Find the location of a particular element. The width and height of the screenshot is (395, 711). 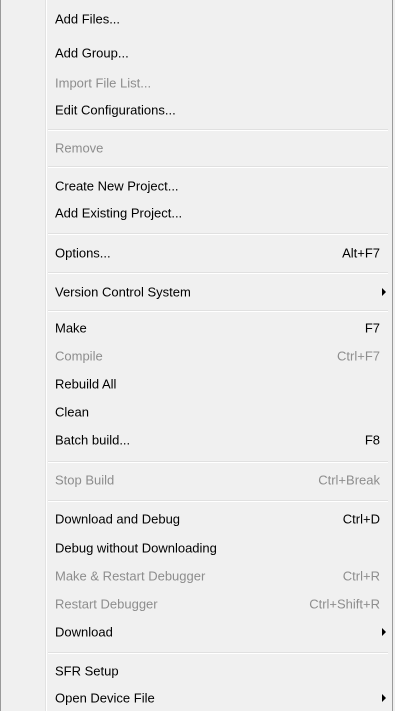

shortcut-text: Ctrl+R is located at coordinates (361, 576).